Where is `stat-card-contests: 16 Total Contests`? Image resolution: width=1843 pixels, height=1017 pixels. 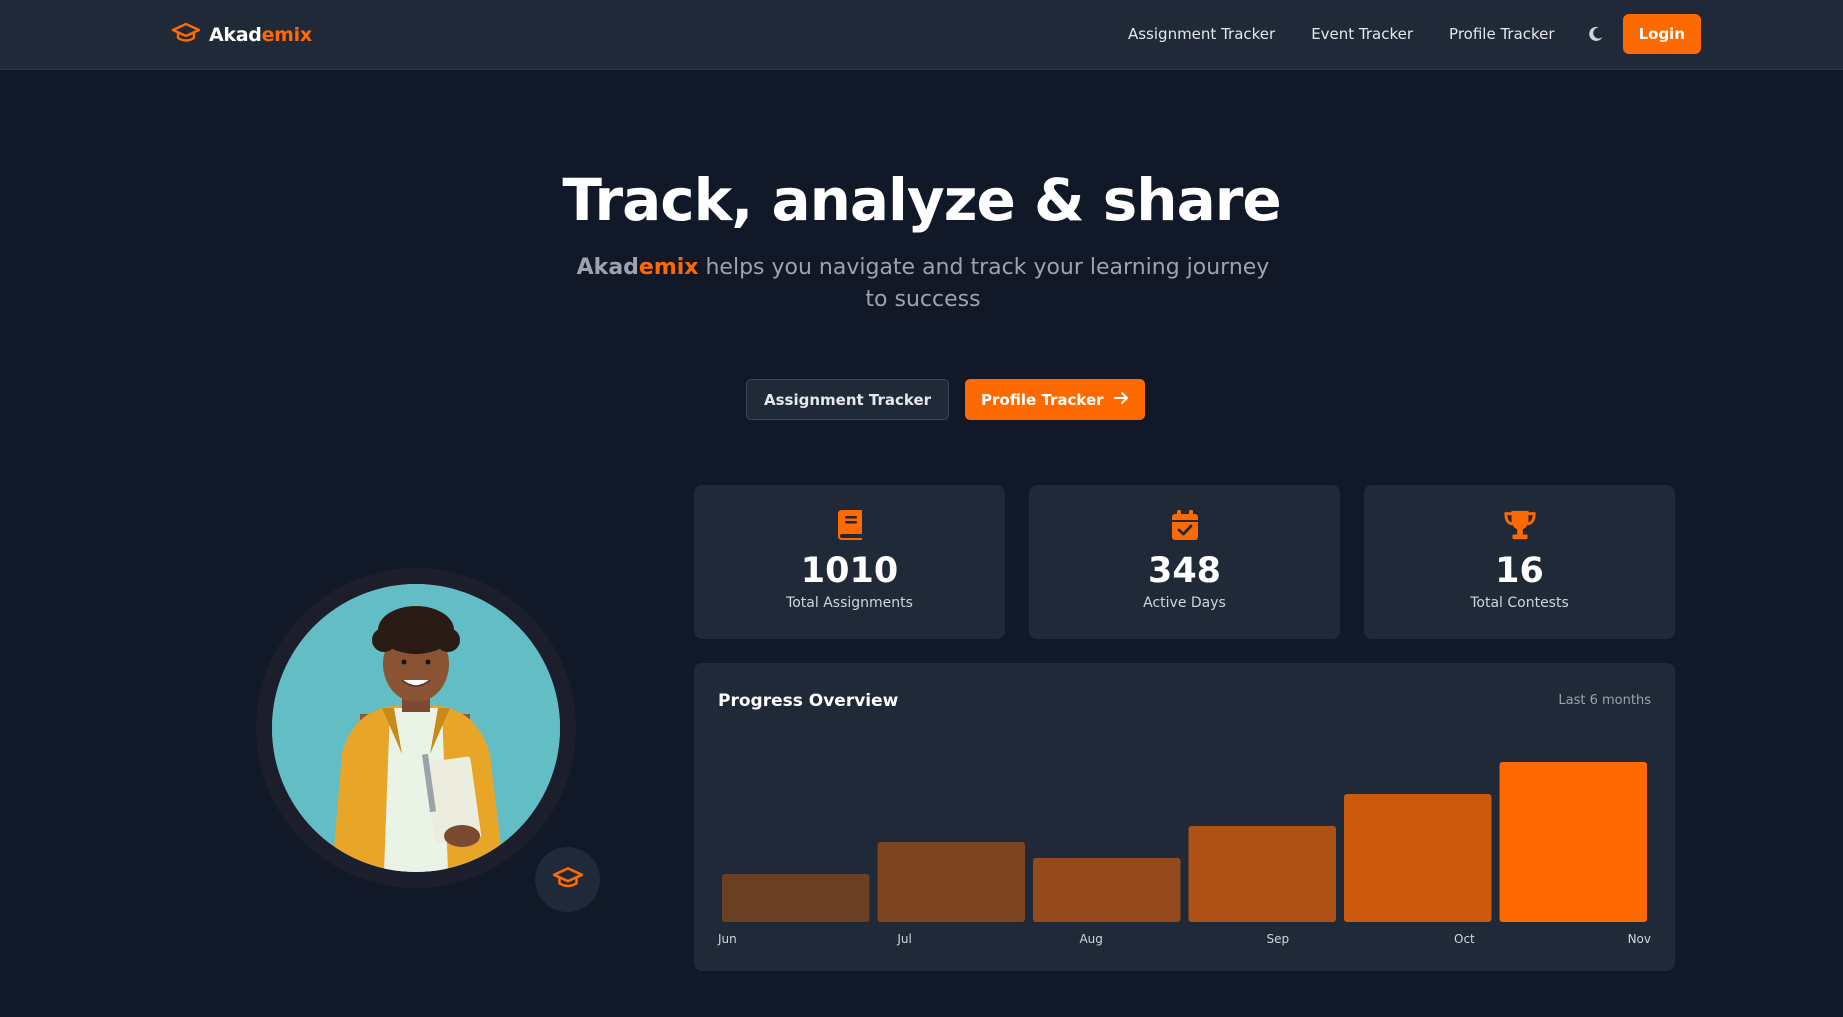 stat-card-contests: 16 Total Contests is located at coordinates (1519, 562).